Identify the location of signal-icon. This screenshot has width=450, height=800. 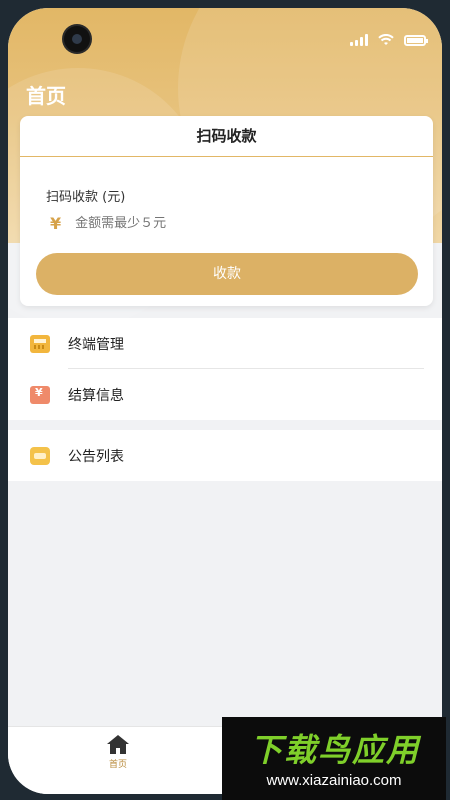
(359, 40).